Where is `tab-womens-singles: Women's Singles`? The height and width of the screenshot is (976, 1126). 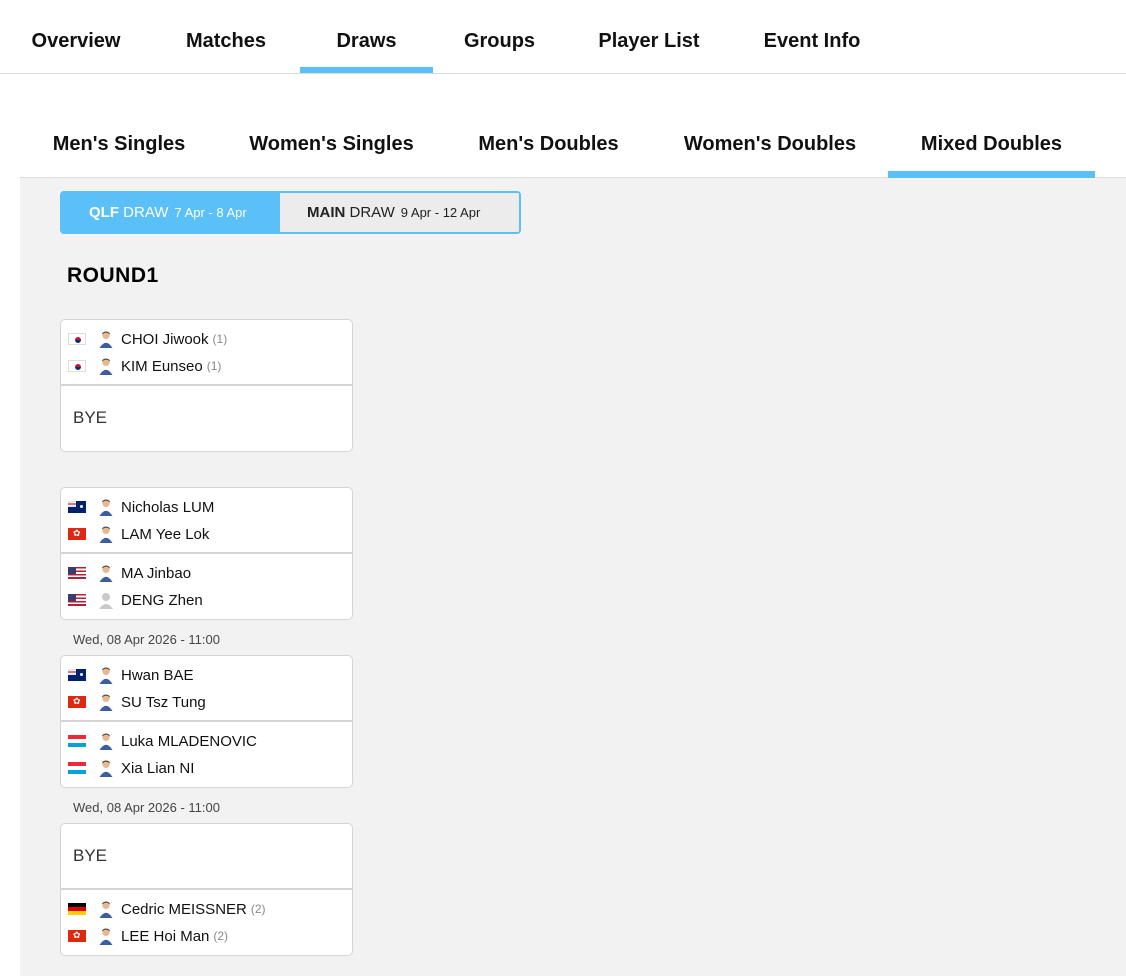
tab-womens-singles: Women's Singles is located at coordinates (331, 148).